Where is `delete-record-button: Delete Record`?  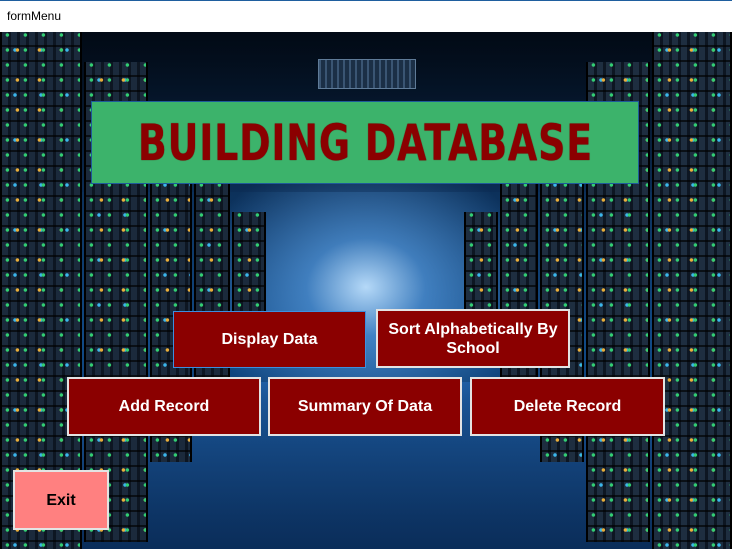
delete-record-button: Delete Record is located at coordinates (567, 406).